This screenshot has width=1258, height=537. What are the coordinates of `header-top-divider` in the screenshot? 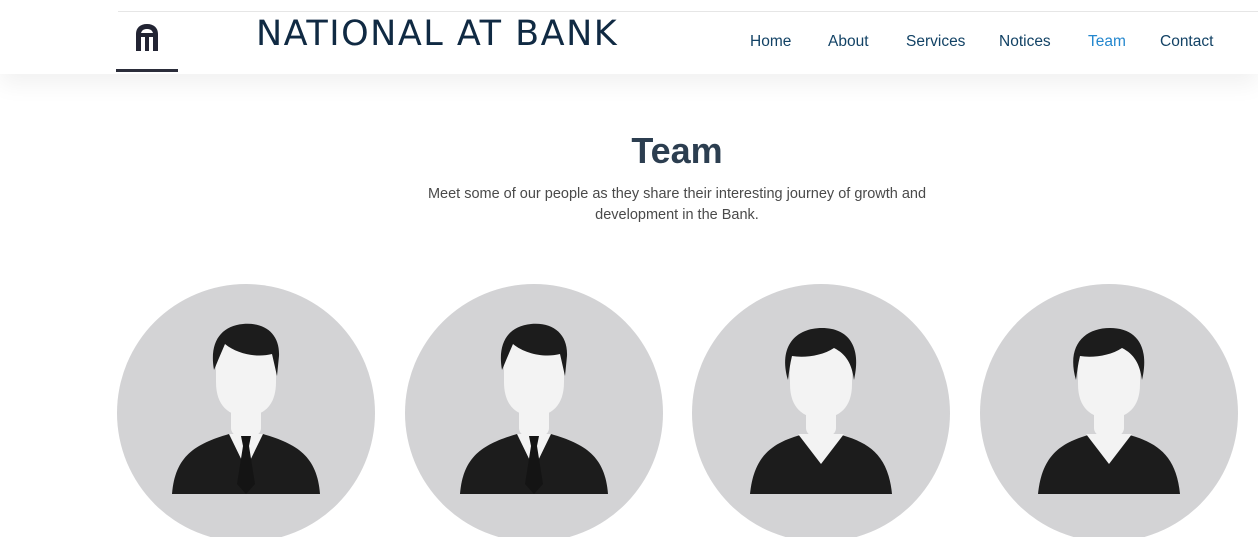 It's located at (688, 11).